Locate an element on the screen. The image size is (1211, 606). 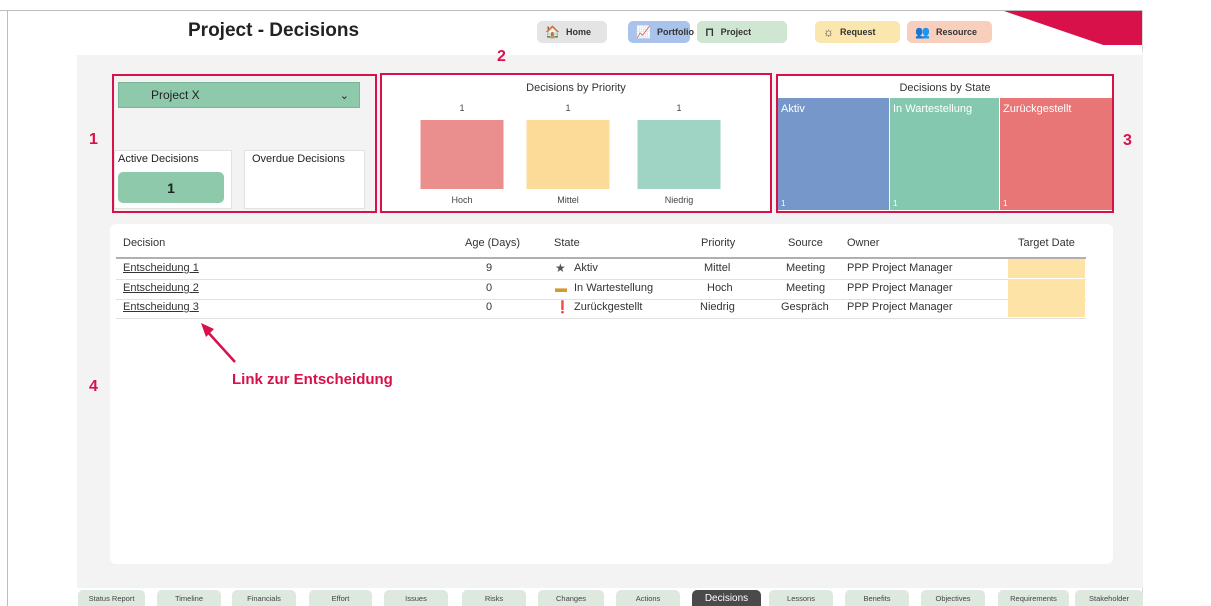
decision-link: Entscheidung 1 is located at coordinates (161, 268).